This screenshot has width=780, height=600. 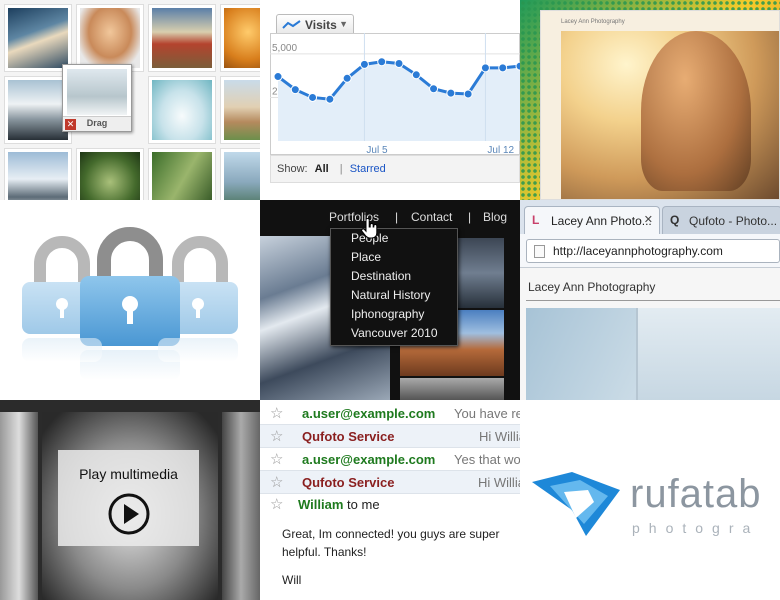 What do you see at coordinates (653, 354) in the screenshot?
I see `hero-photo` at bounding box center [653, 354].